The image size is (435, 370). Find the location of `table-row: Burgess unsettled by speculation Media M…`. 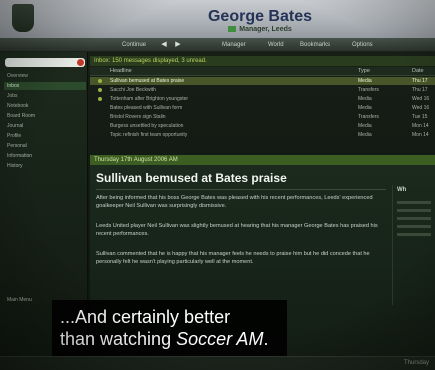

table-row: Burgess unsettled by speculation Media M… is located at coordinates (262, 126).